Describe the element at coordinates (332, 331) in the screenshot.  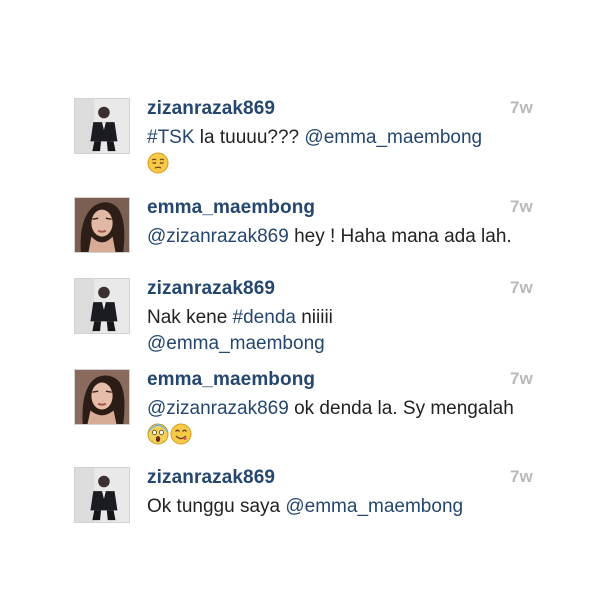
I see `comment-text: Nak kene #denda niiiii @emma_maembong` at that location.